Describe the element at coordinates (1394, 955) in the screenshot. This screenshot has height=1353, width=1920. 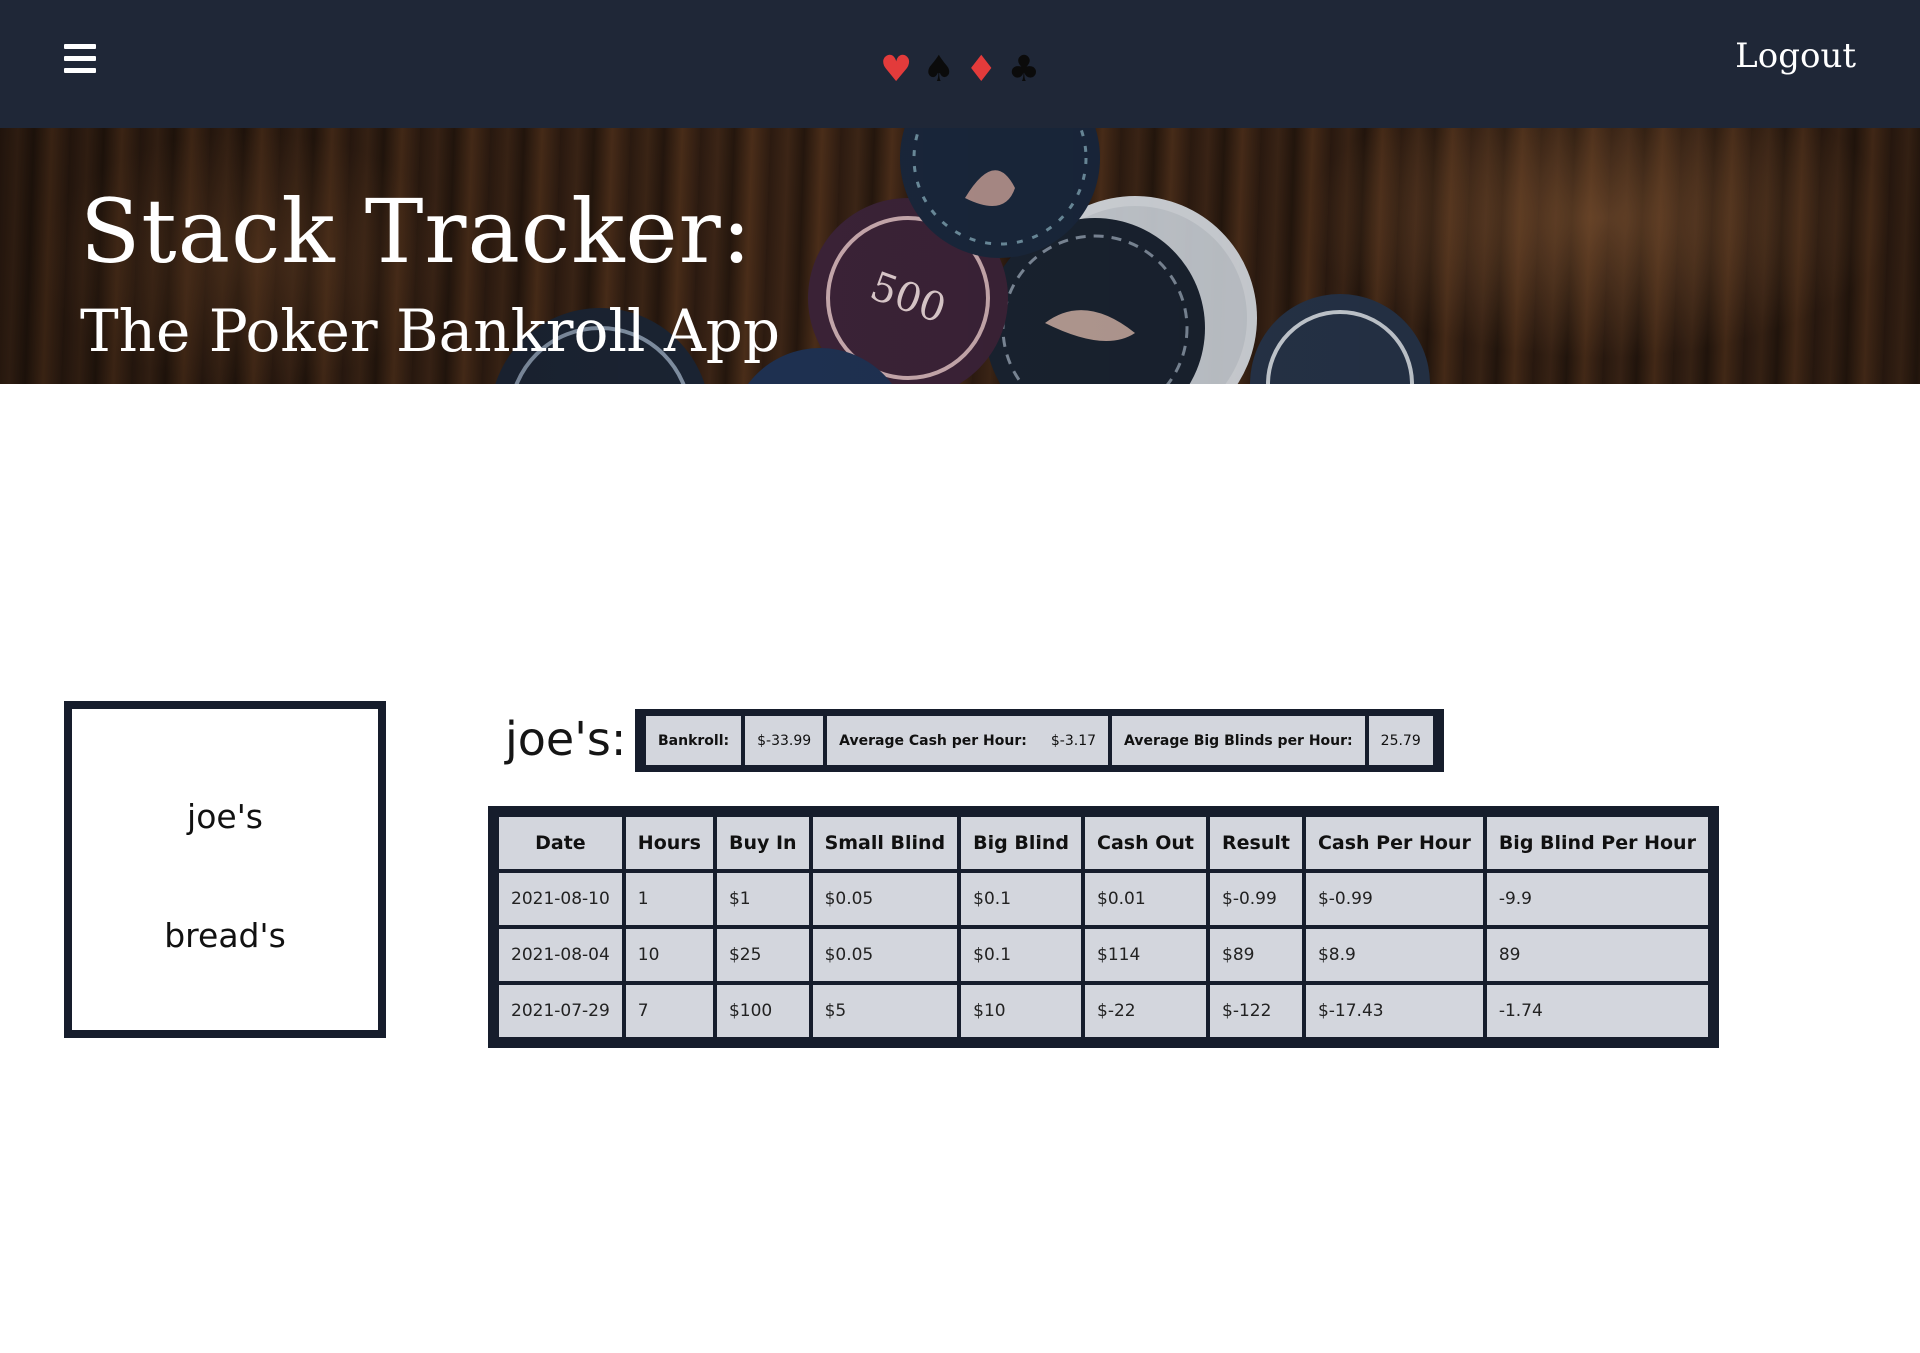
I see `table-cell: $8.9` at that location.